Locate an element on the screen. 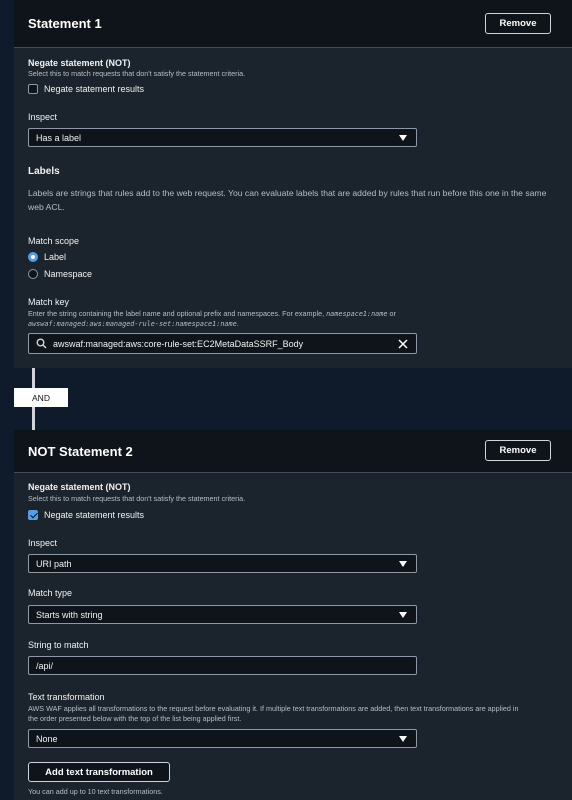 The width and height of the screenshot is (572, 800). statement-1-remove-button: Remove is located at coordinates (518, 23).